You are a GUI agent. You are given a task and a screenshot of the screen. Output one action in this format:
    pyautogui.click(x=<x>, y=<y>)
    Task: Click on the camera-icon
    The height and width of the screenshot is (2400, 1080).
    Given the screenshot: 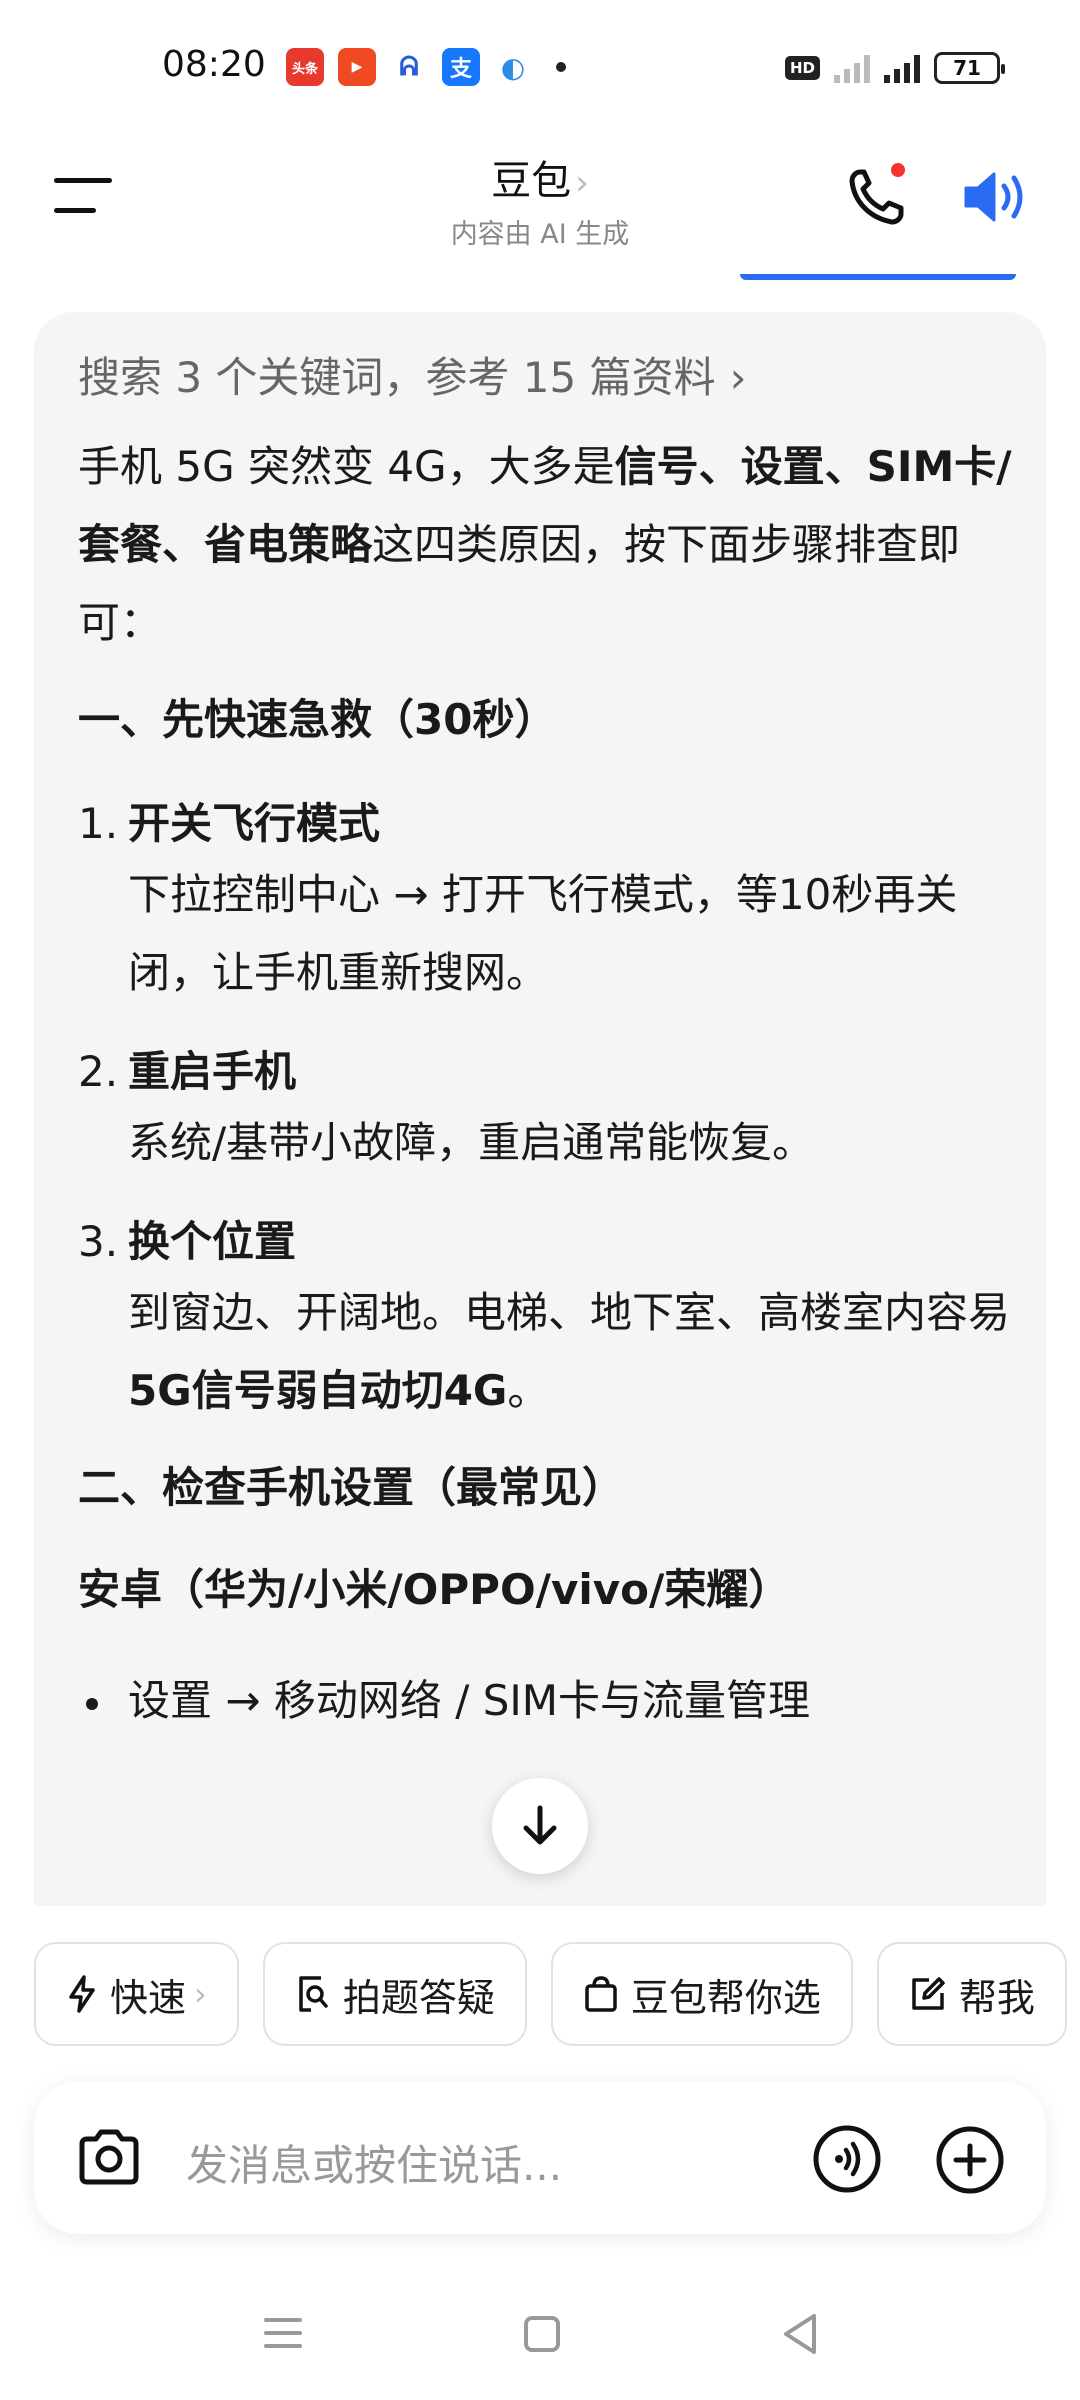 What is the action you would take?
    pyautogui.click(x=109, y=2157)
    